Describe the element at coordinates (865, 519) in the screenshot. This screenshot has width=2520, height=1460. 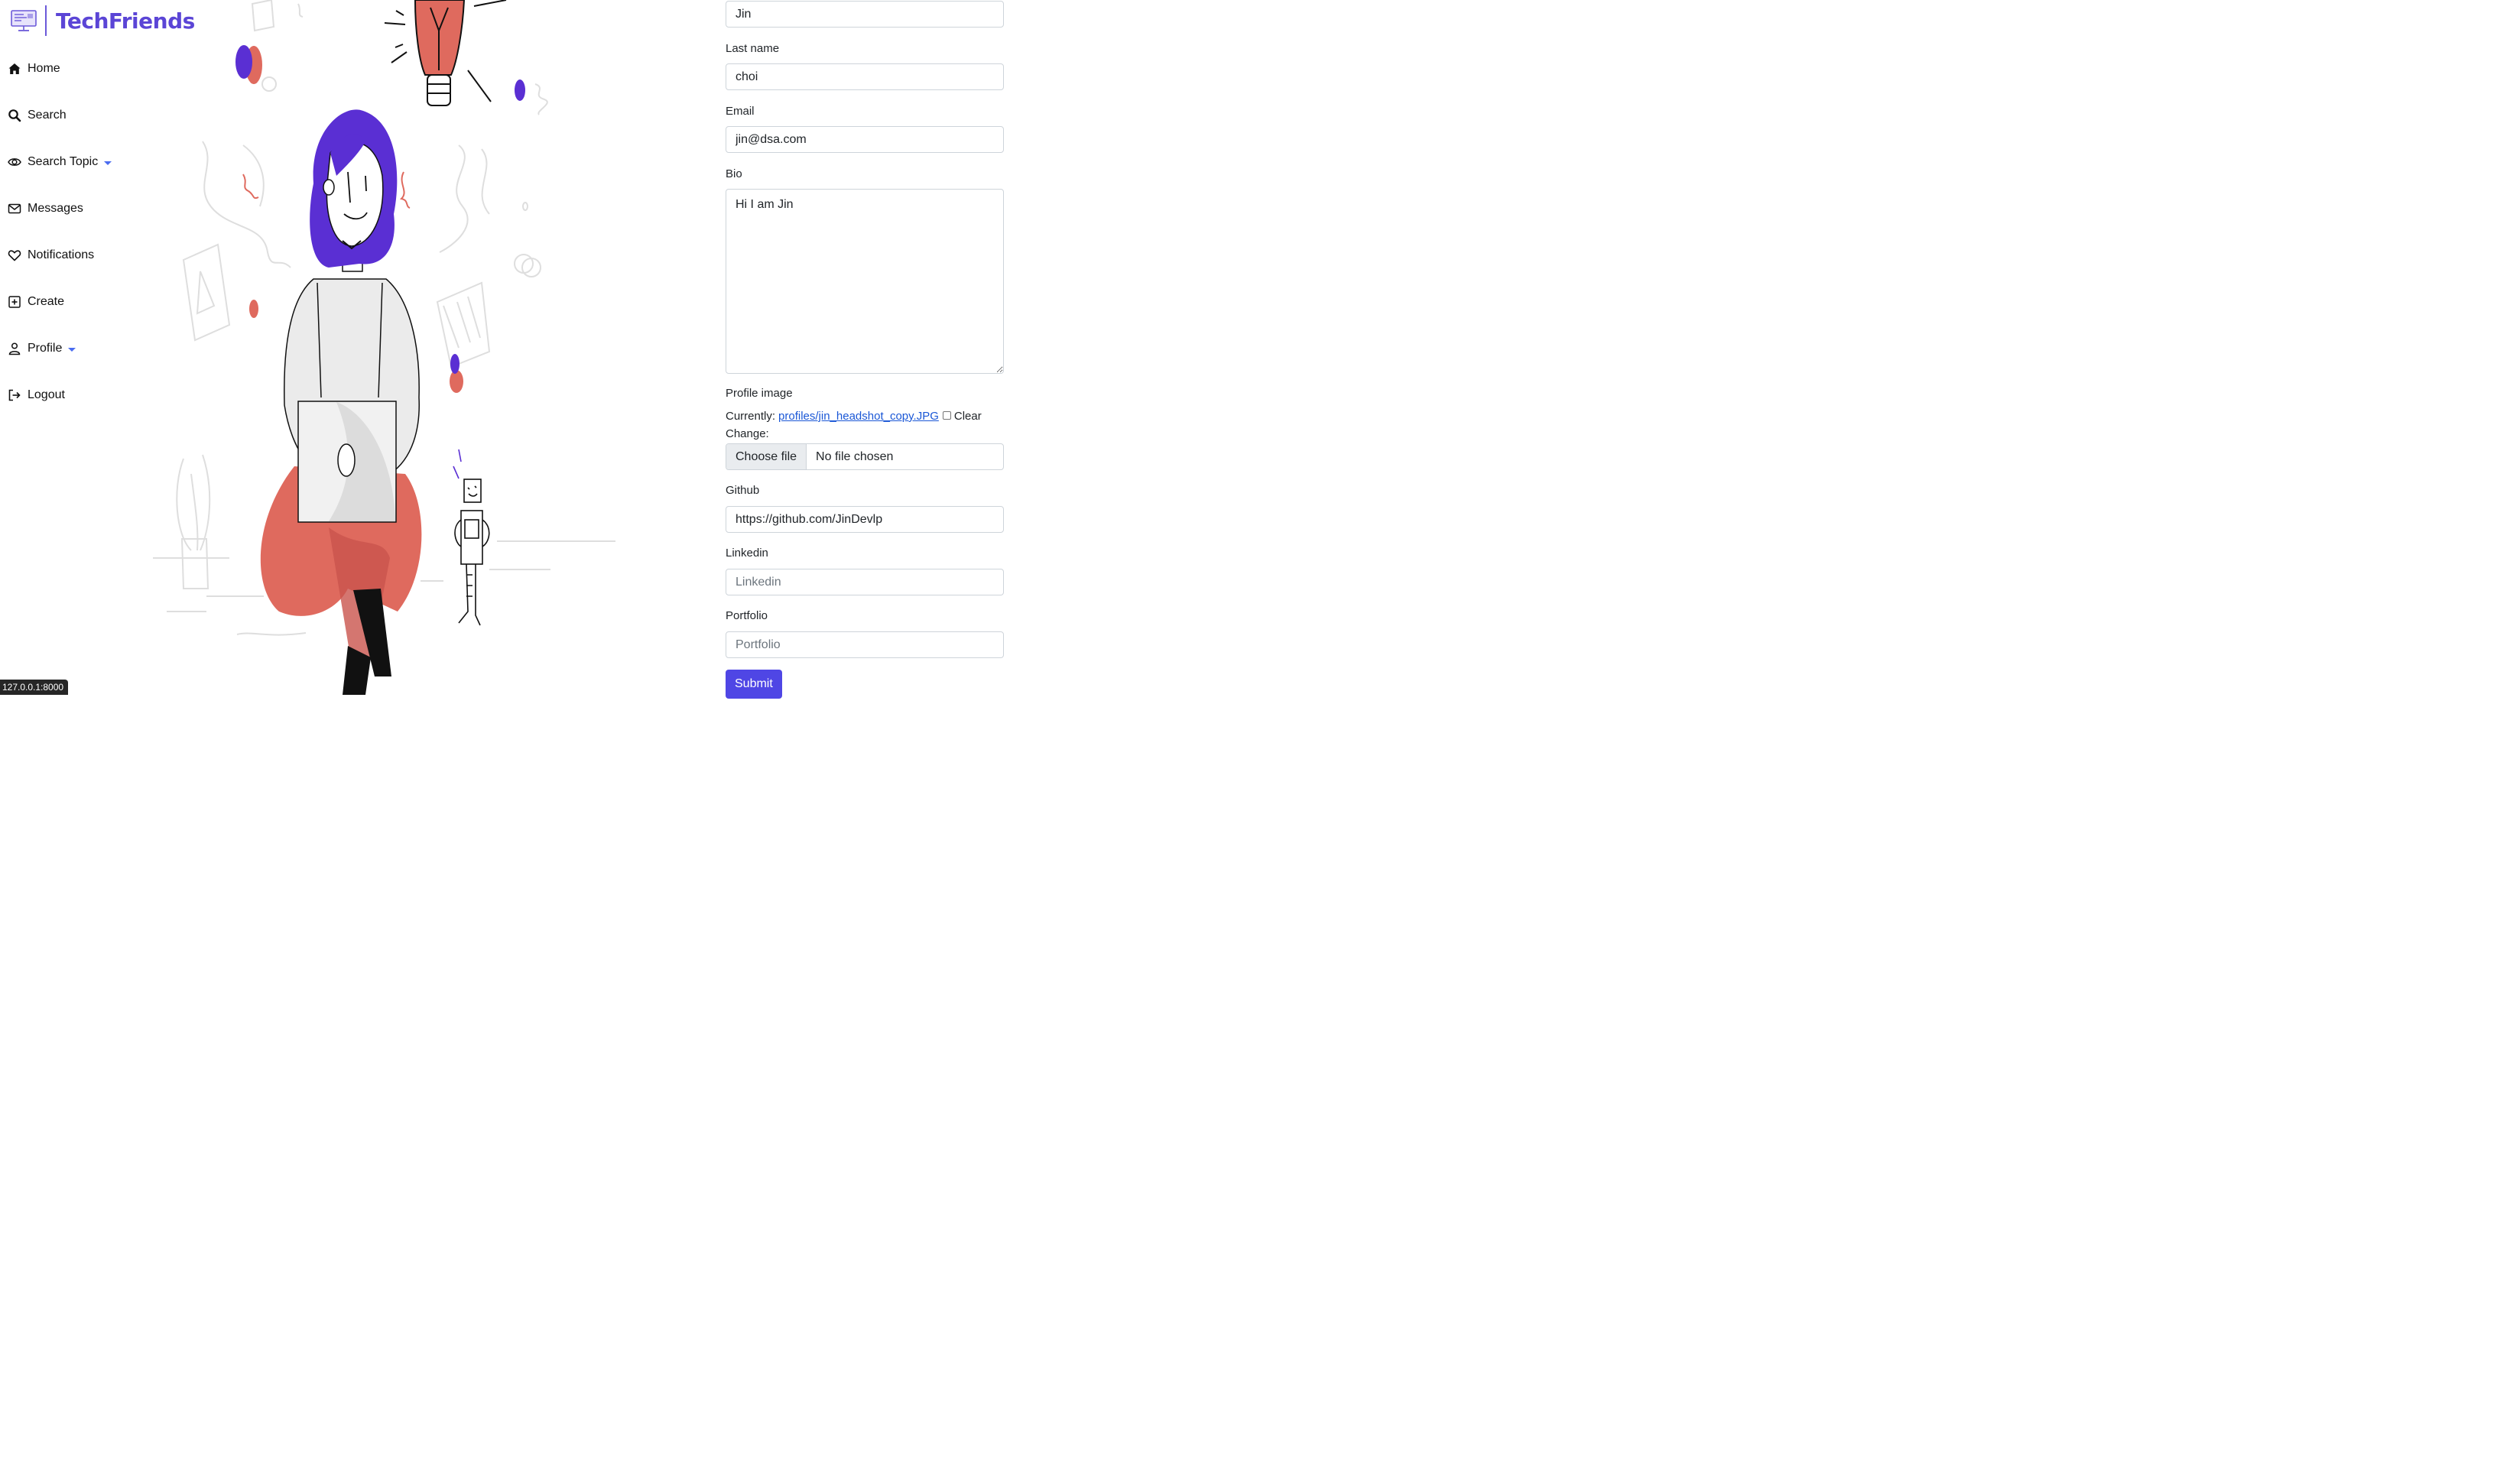
I see `github-input` at that location.